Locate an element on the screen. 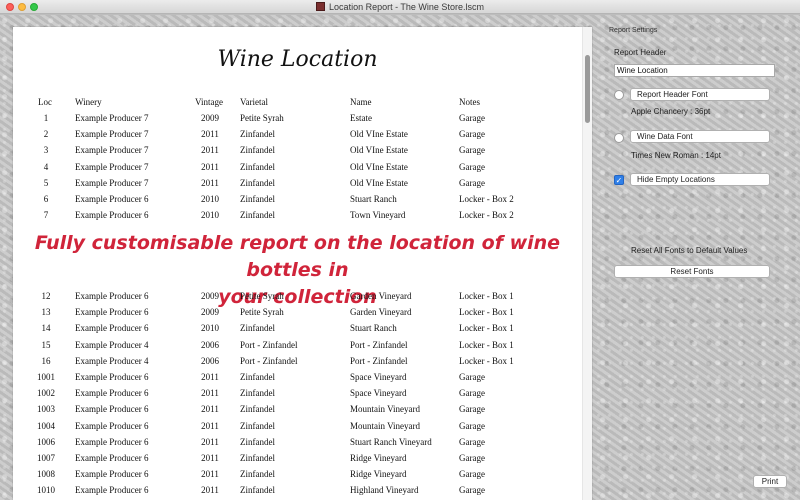 The image size is (800, 500). cell-notes: Locker - Box 2 is located at coordinates (486, 215).